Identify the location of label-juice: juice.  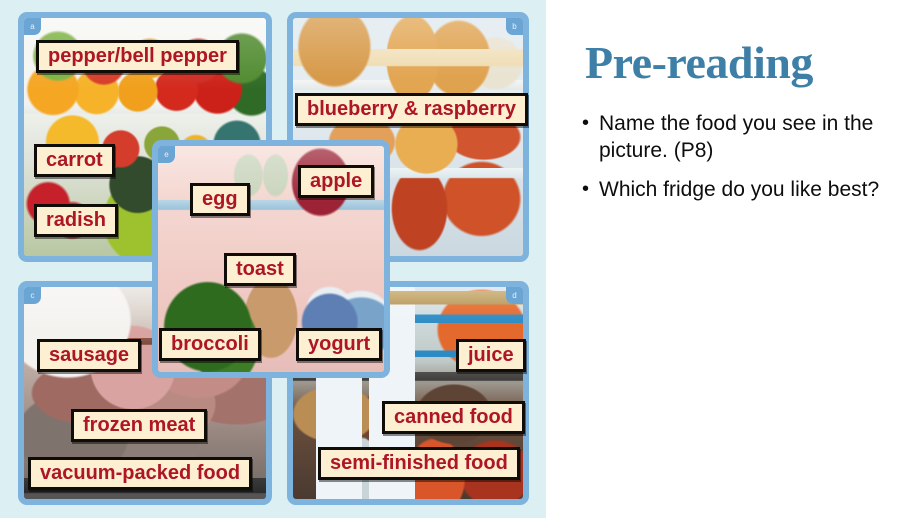
(491, 356).